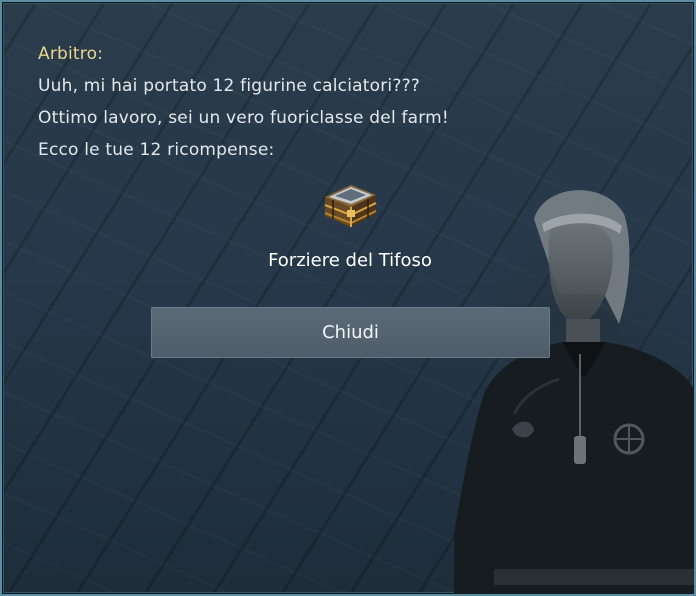 The height and width of the screenshot is (596, 696). What do you see at coordinates (350, 206) in the screenshot?
I see `treasure-chest-icon` at bounding box center [350, 206].